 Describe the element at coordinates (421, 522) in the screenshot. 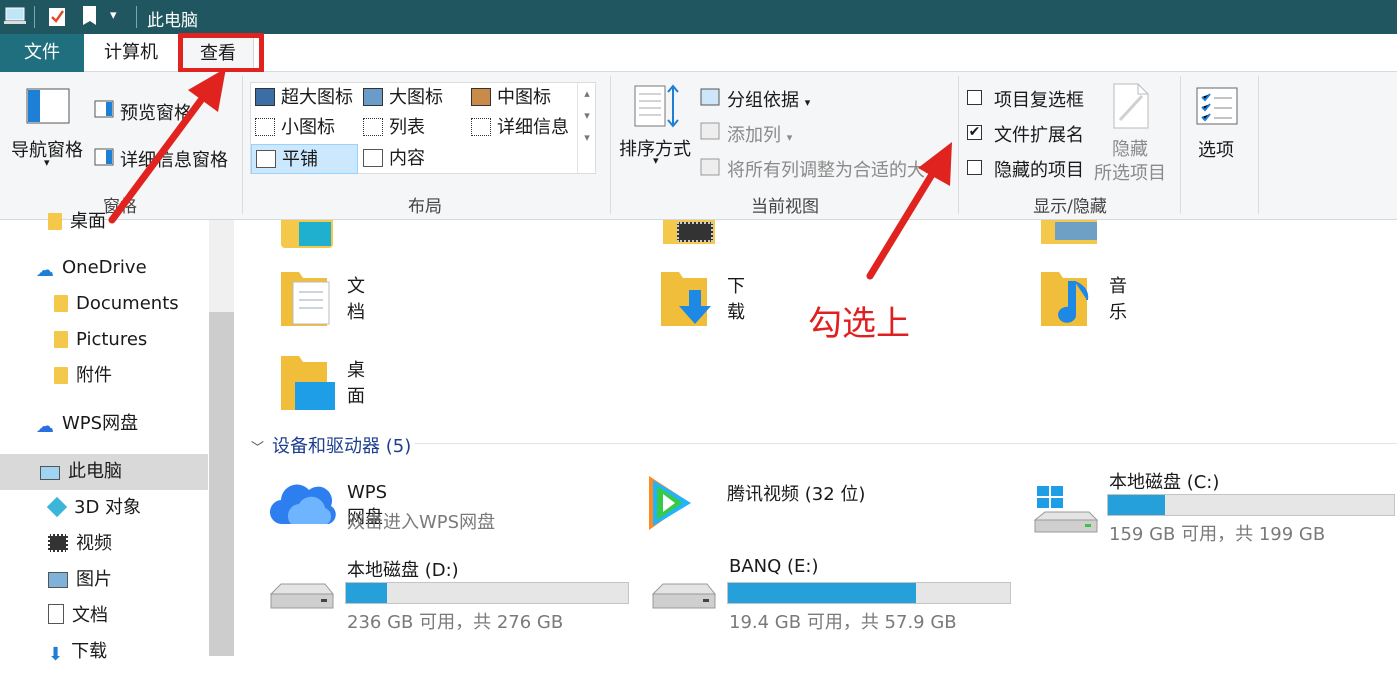

I see `device-subtitle: 双击进入WPS网盘` at that location.